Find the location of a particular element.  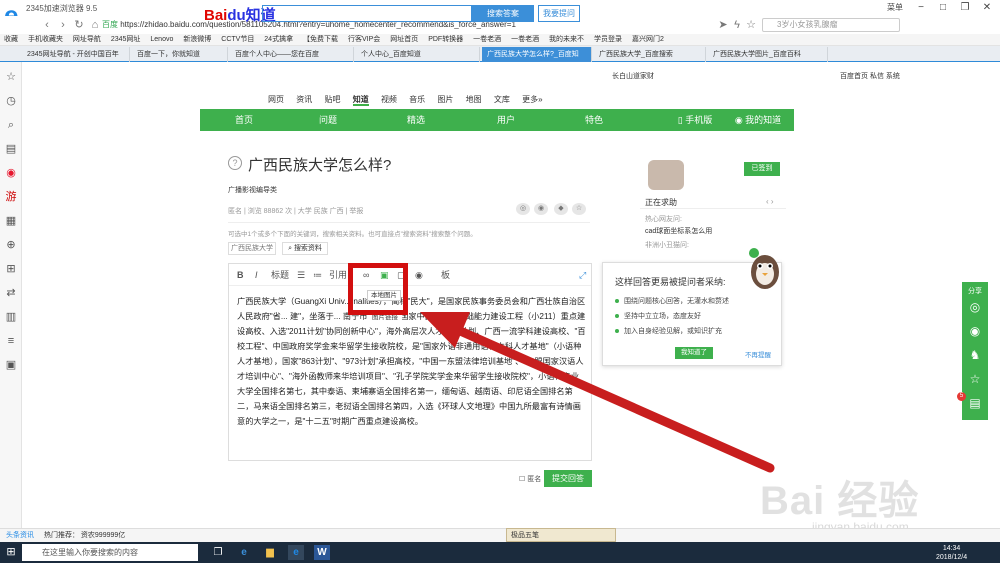

fullscreen-icon: ⤢ is located at coordinates (582, 275).